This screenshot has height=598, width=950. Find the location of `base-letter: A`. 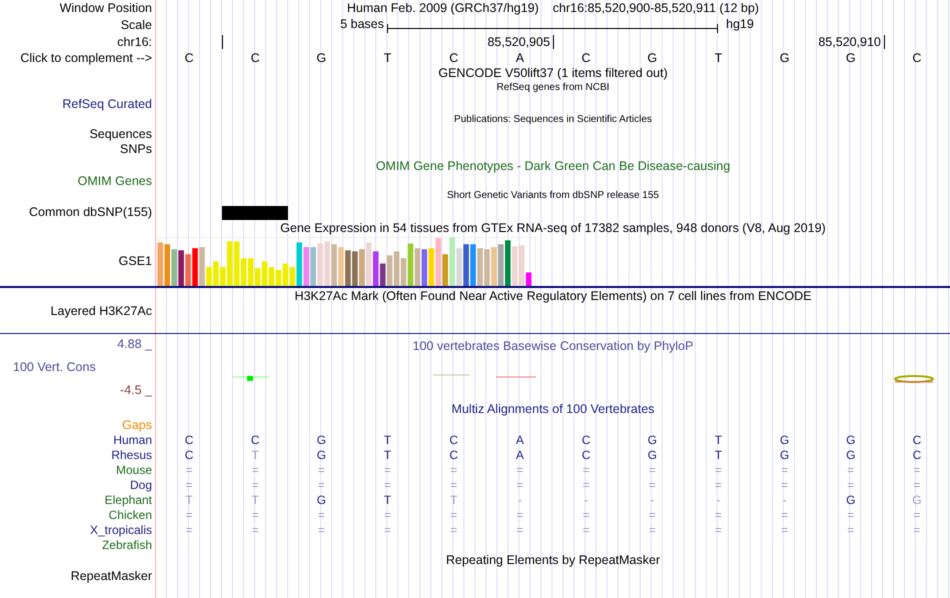

base-letter: A is located at coordinates (520, 57).